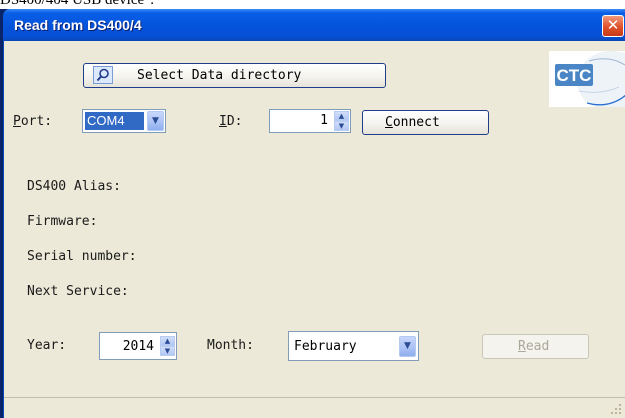 The width and height of the screenshot is (625, 418). Describe the element at coordinates (78, 25) in the screenshot. I see `window-title: Read from DS400/4` at that location.